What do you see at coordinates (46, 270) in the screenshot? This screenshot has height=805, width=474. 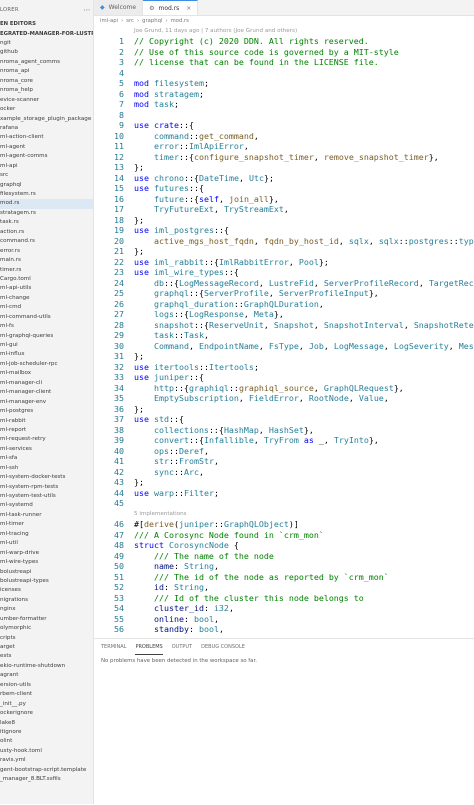 I see `tree-item: timer.rs` at bounding box center [46, 270].